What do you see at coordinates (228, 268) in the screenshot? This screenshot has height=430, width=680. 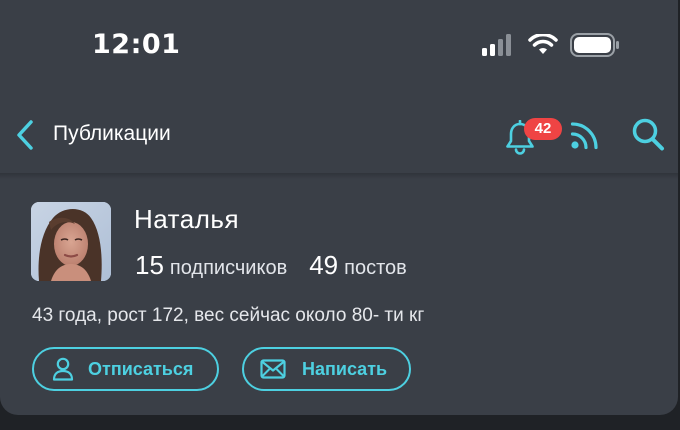 I see `followers-label: подписчиков` at bounding box center [228, 268].